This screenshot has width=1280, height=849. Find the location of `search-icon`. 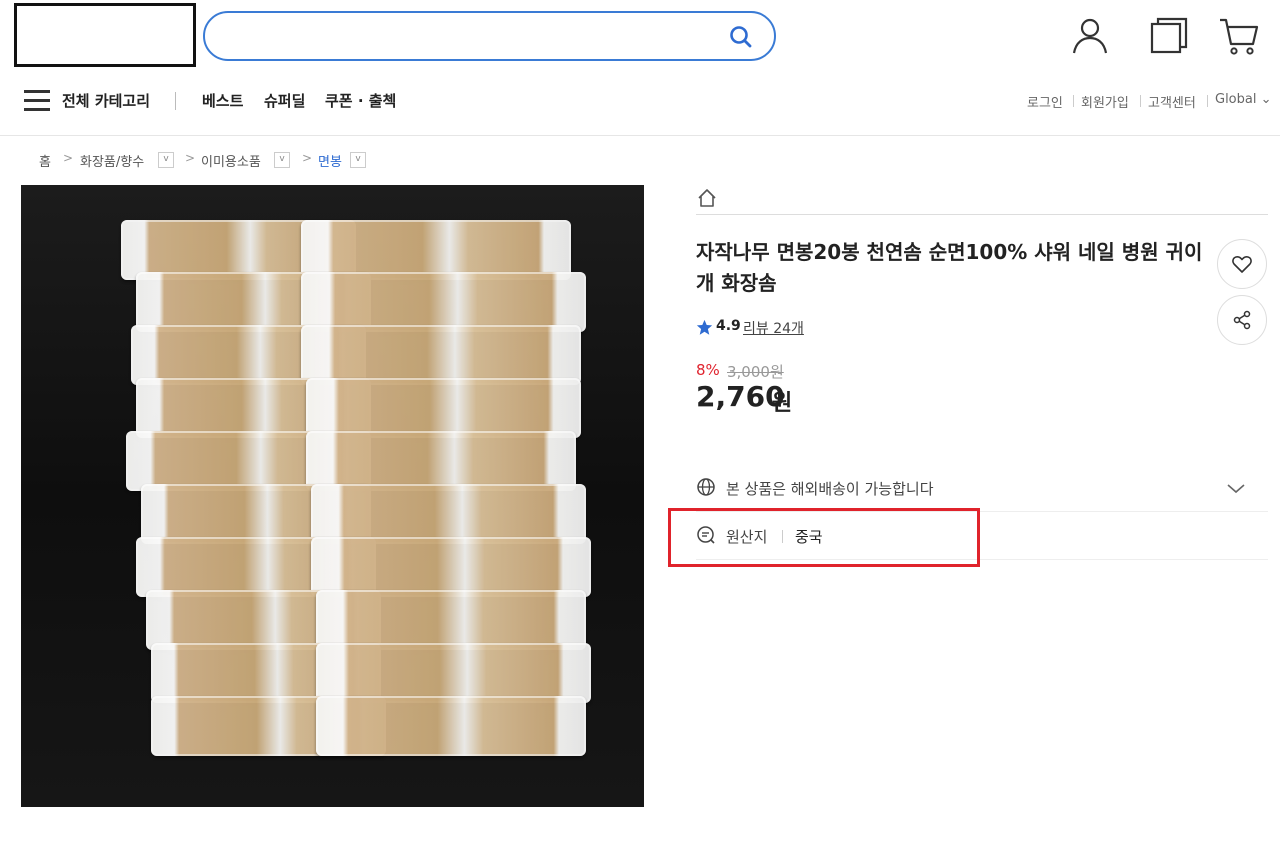

search-icon is located at coordinates (741, 37).